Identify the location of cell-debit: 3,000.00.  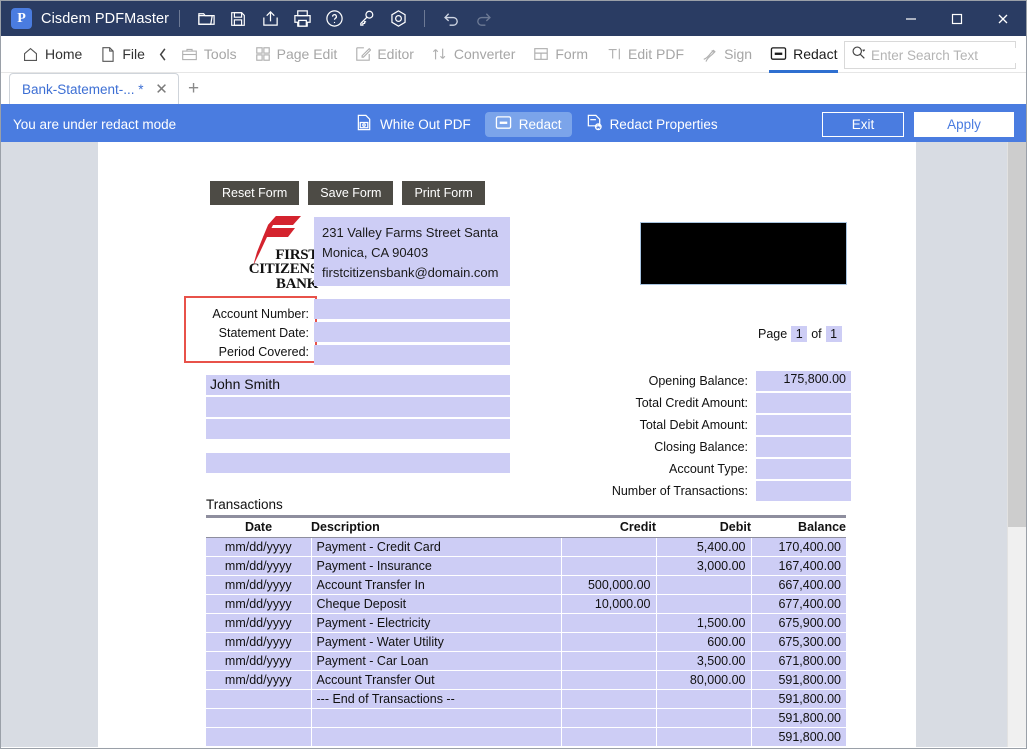
(704, 566).